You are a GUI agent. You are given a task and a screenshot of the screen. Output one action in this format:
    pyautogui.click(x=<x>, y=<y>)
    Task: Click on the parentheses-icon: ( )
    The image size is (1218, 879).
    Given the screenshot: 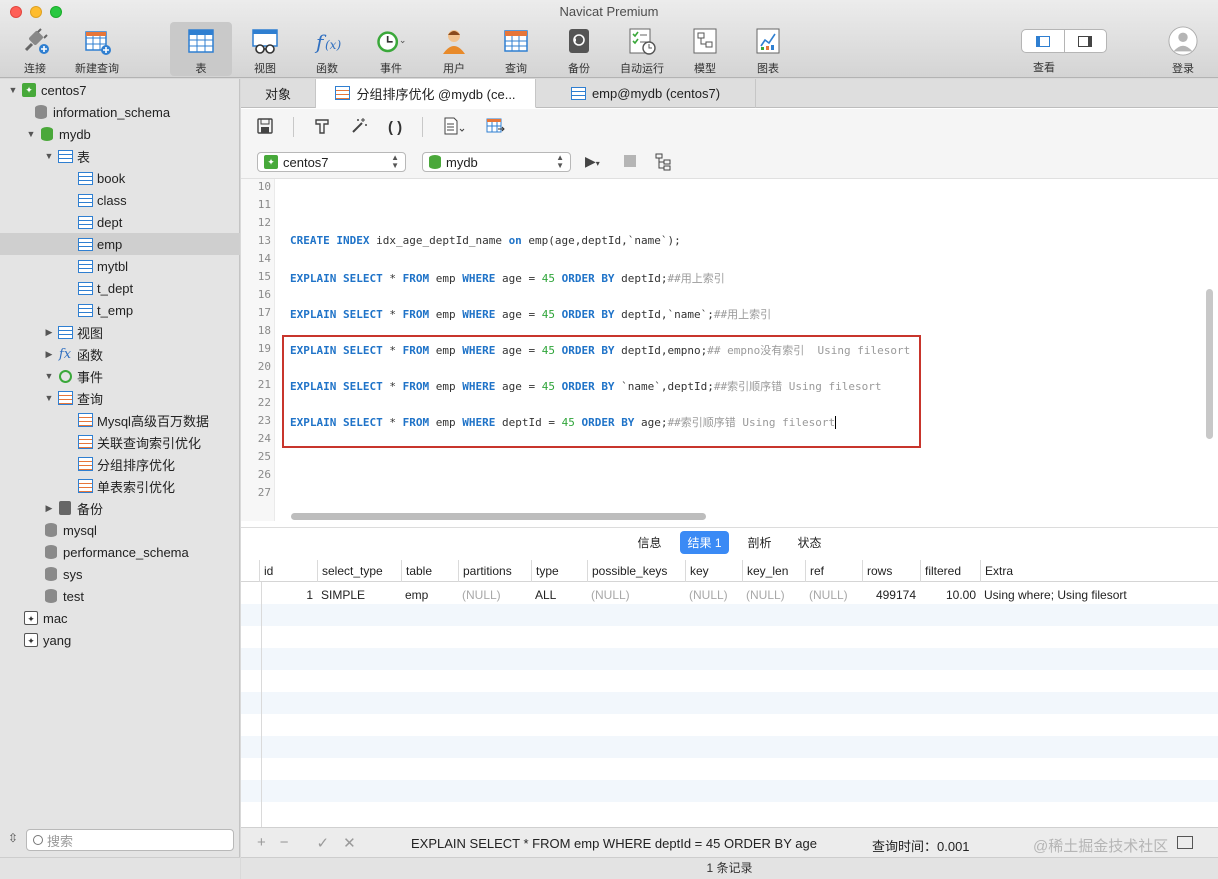 What is the action you would take?
    pyautogui.click(x=395, y=127)
    